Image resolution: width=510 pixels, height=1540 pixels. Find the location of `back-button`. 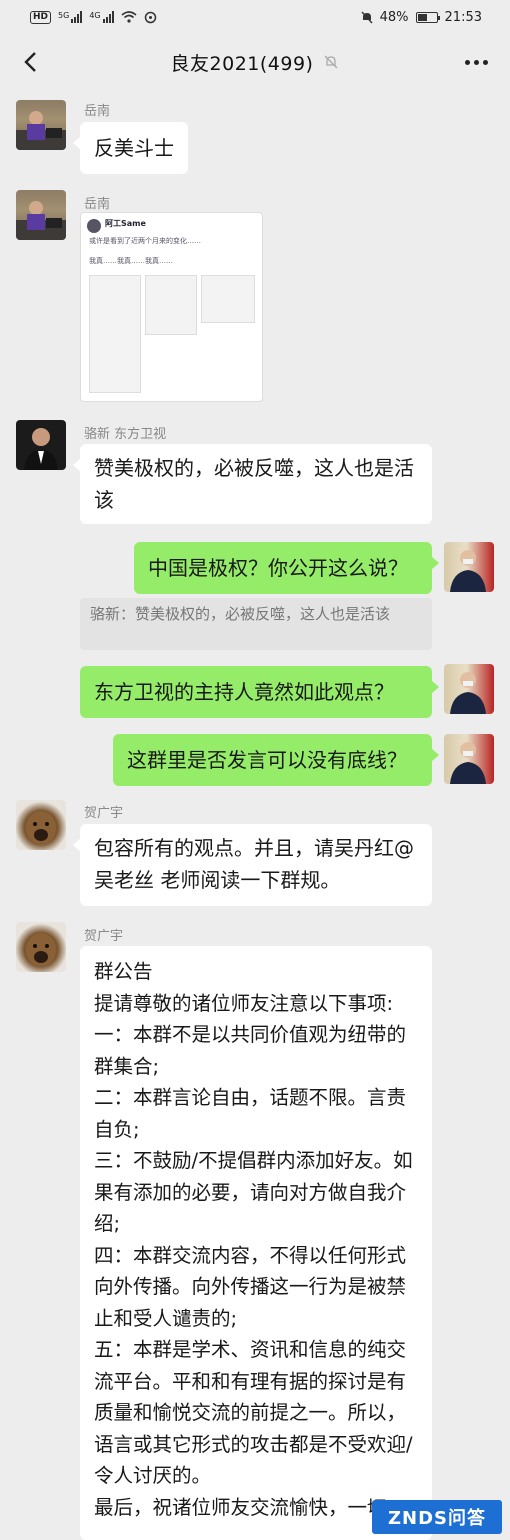

back-button is located at coordinates (30, 62).